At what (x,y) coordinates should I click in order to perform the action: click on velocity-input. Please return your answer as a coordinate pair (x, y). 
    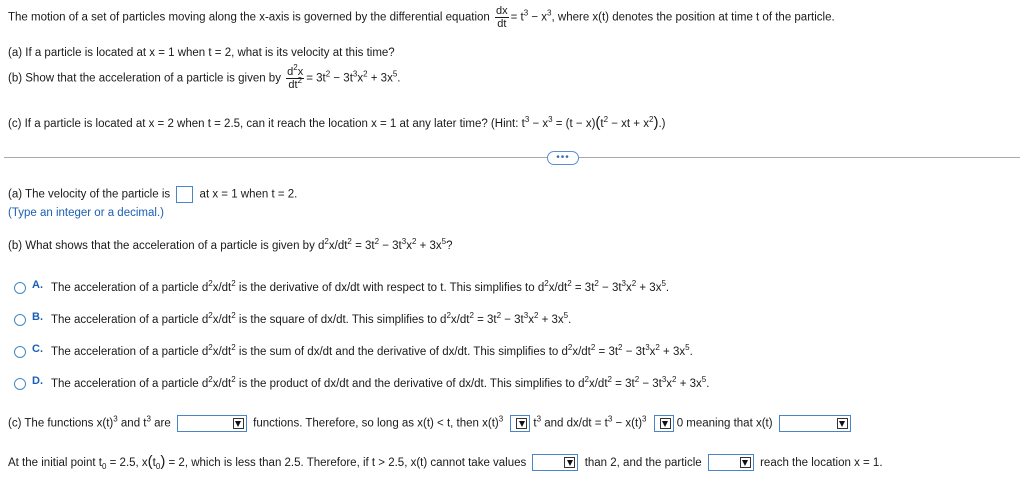
    Looking at the image, I should click on (185, 194).